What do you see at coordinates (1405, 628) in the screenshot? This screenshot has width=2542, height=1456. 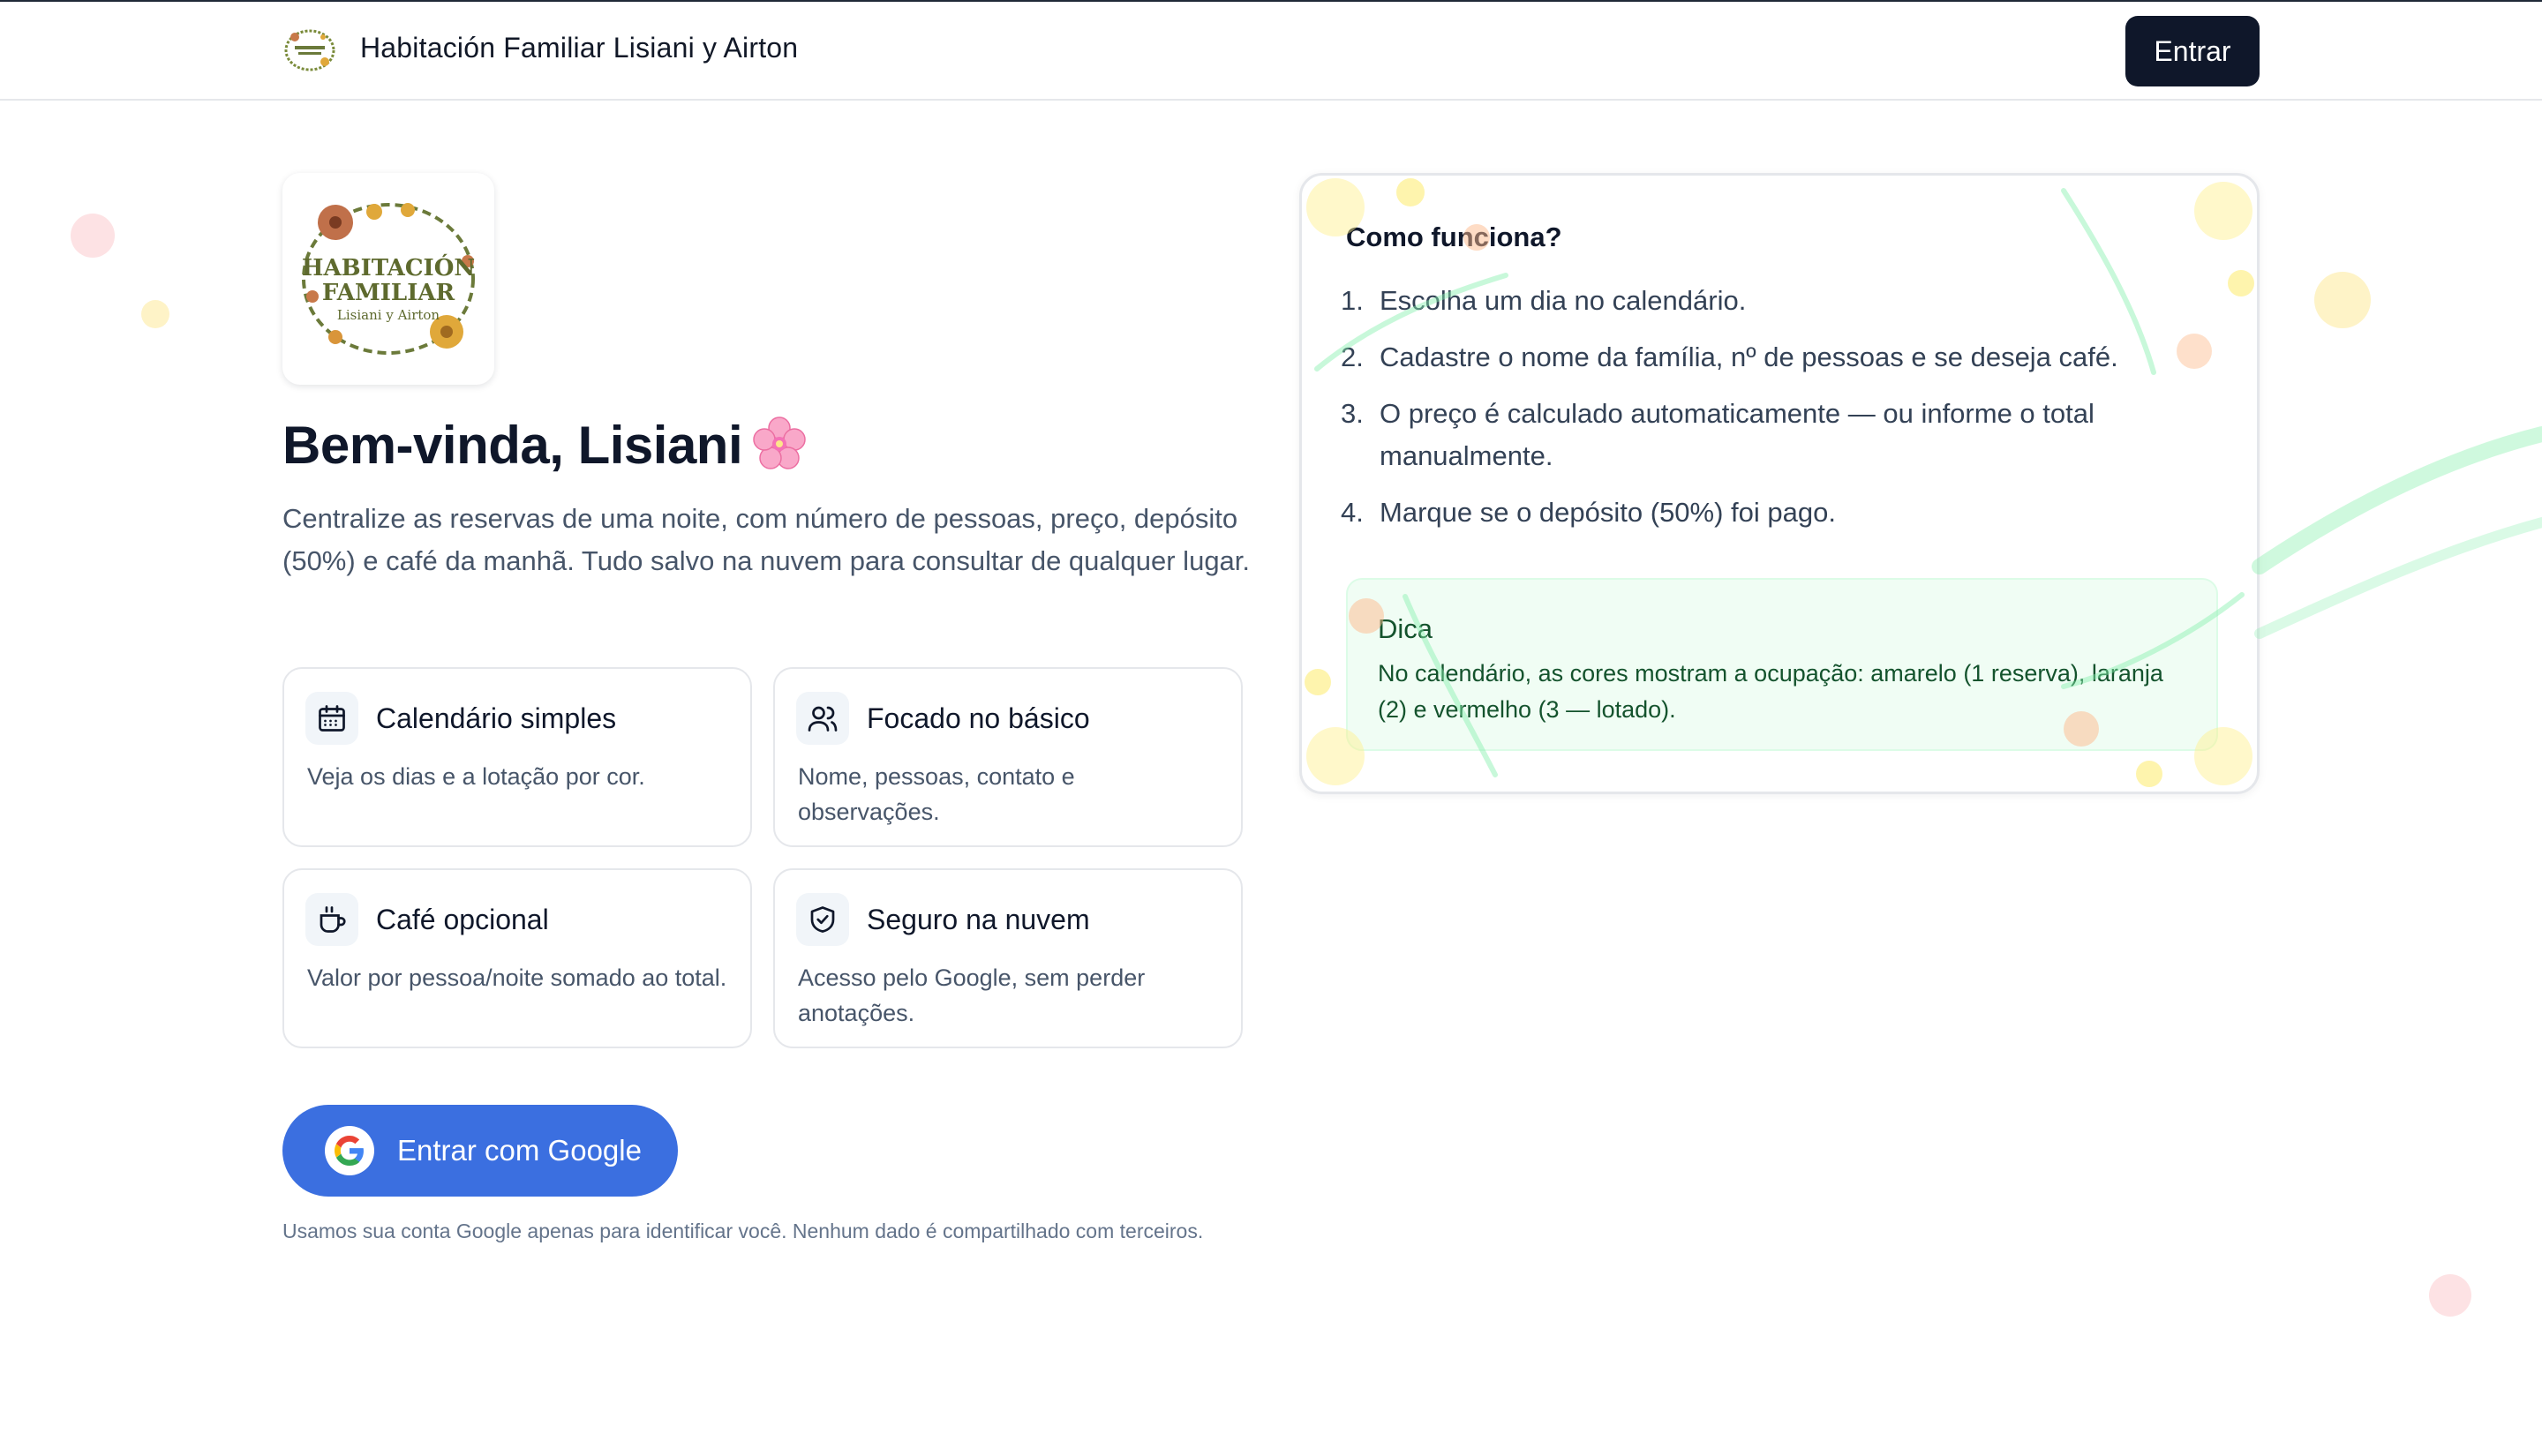 I see `tip-title: Dica` at bounding box center [1405, 628].